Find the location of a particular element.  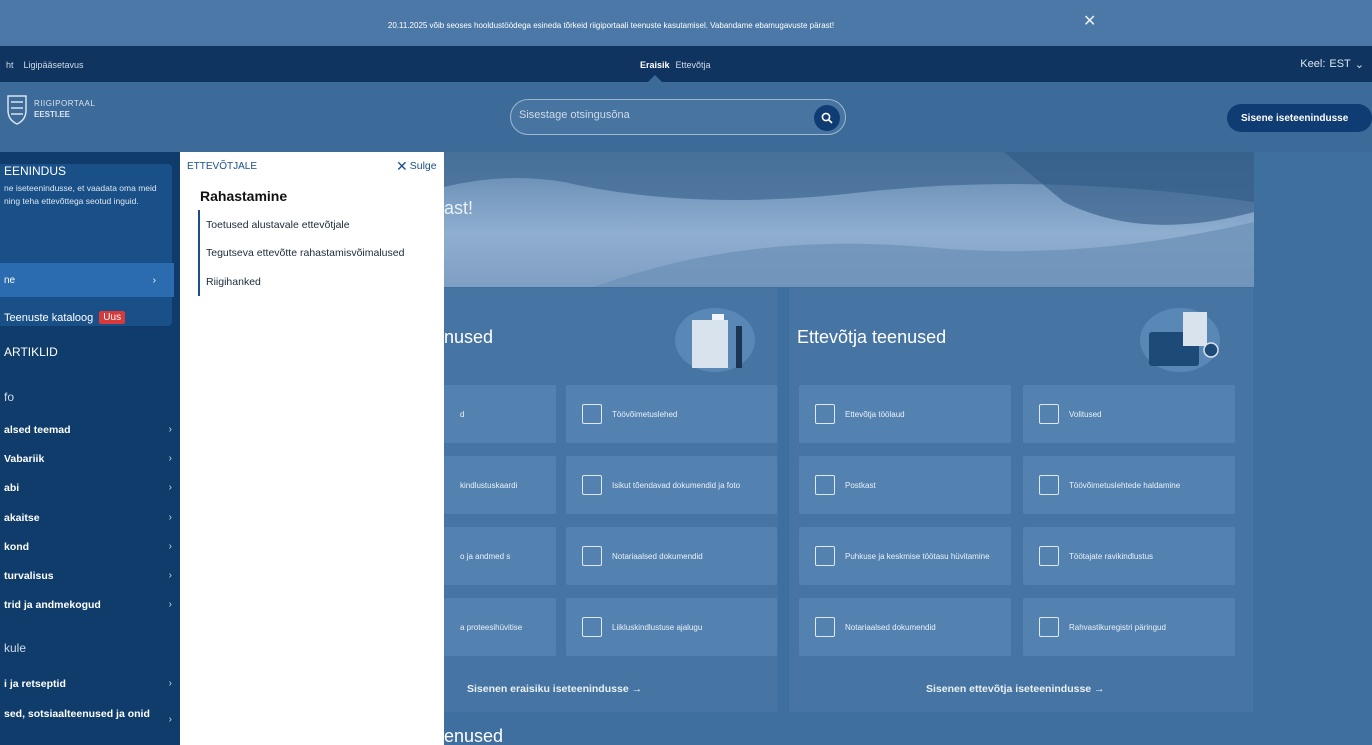

service-card-label: Ettevõtja töölaud is located at coordinates (875, 414).